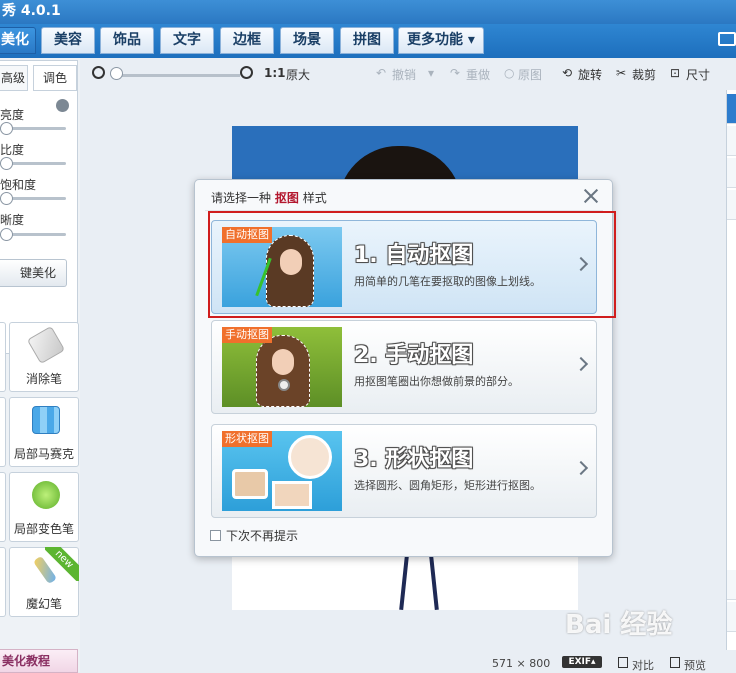 This screenshot has width=736, height=673. I want to click on slider-label-brightness: 亮度, so click(12, 115).